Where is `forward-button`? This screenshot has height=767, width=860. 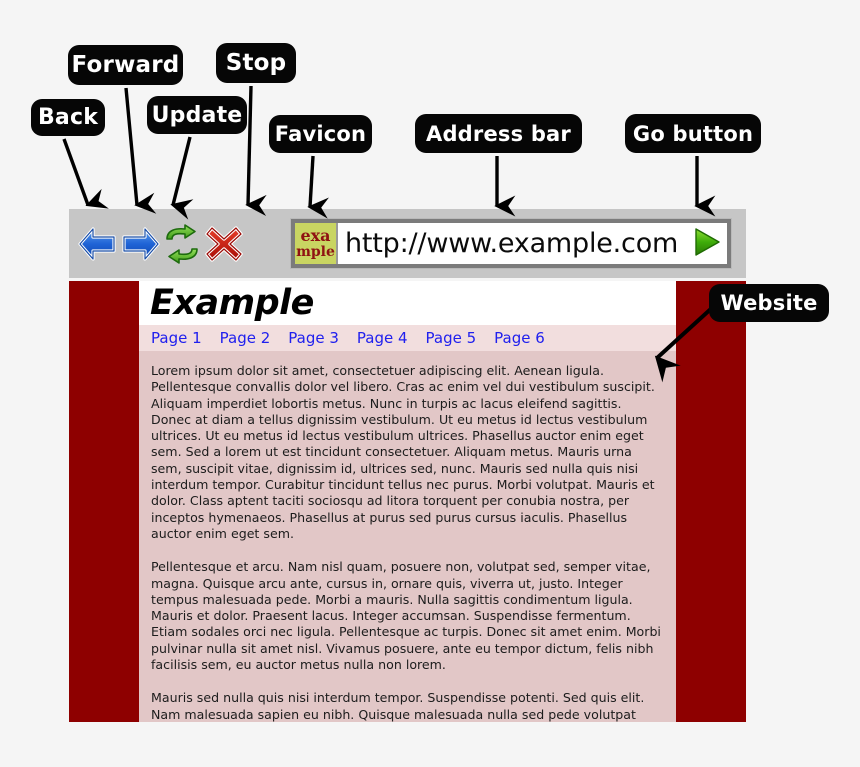
forward-button is located at coordinates (140, 244).